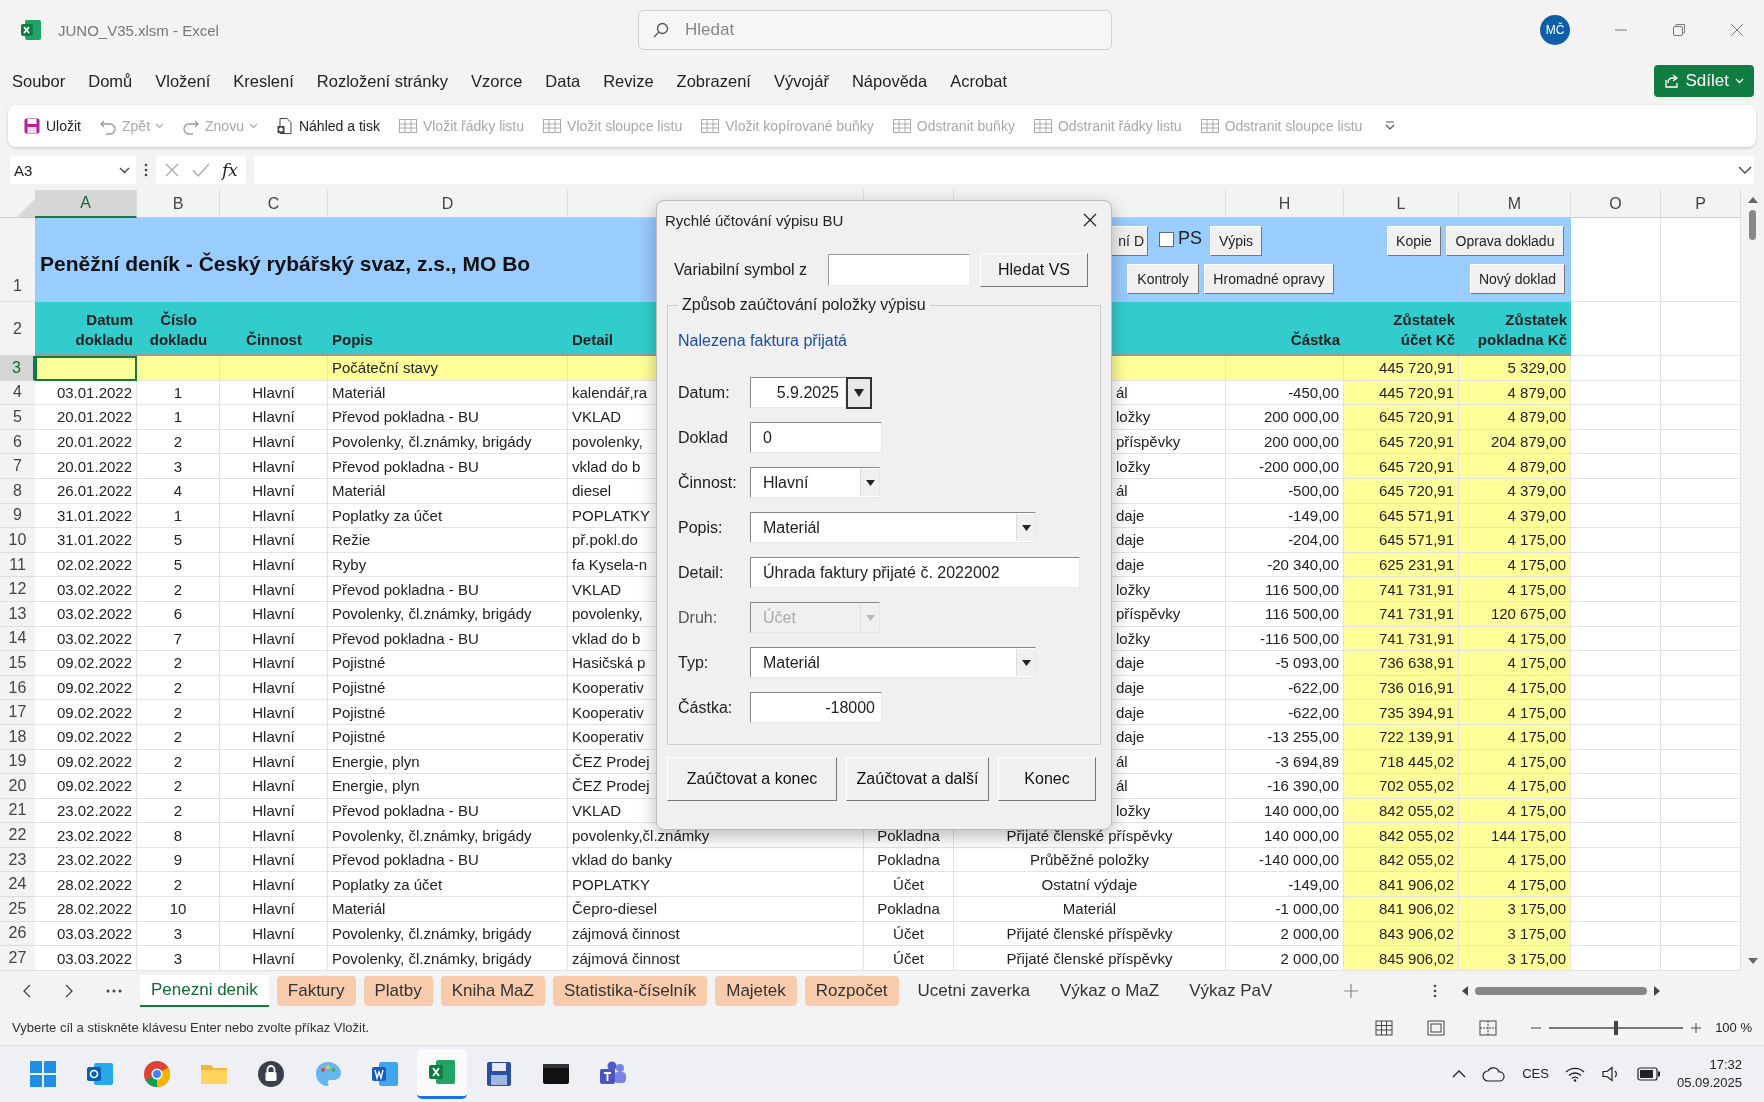 The height and width of the screenshot is (1102, 1764). I want to click on table-cell: 23.02.2022, so click(86, 835).